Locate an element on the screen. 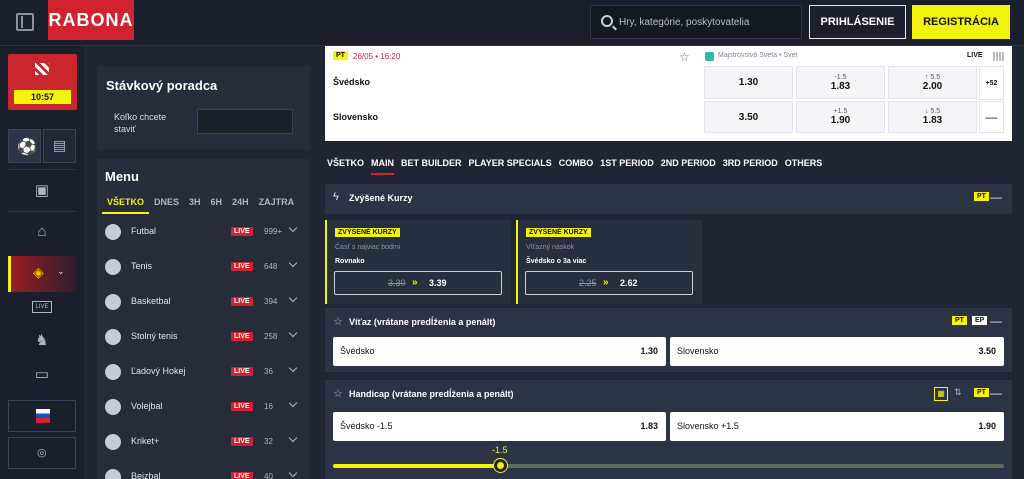 The width and height of the screenshot is (1024, 479). virtual-sports-icon: ▭ is located at coordinates (42, 375).